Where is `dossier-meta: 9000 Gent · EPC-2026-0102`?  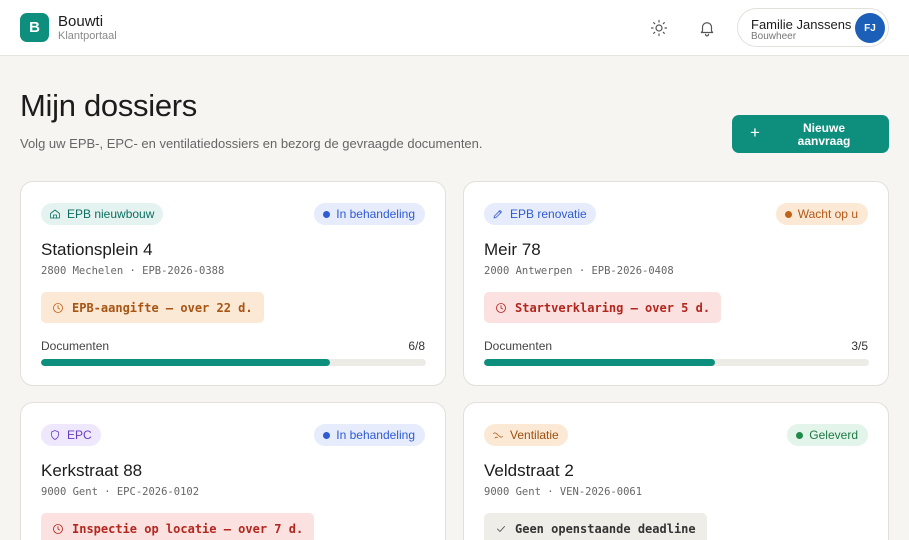 dossier-meta: 9000 Gent · EPC-2026-0102 is located at coordinates (120, 492).